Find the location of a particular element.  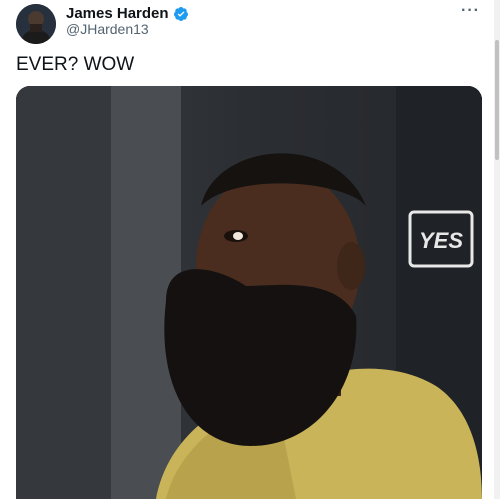

scrollbar is located at coordinates (497, 249).